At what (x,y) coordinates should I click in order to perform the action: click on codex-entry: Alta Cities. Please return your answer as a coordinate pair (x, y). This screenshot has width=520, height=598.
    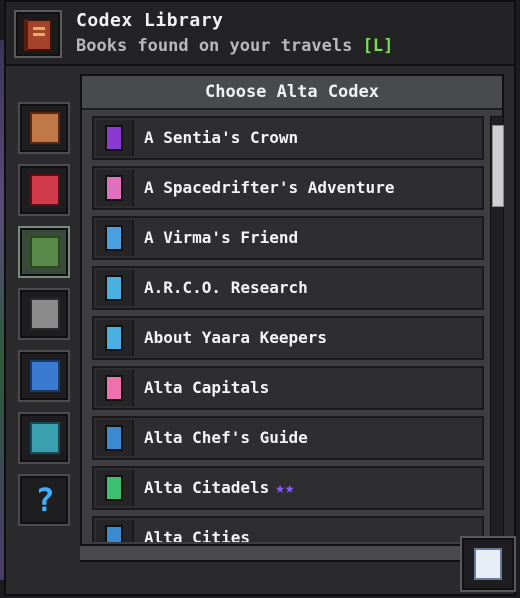
    Looking at the image, I should click on (288, 529).